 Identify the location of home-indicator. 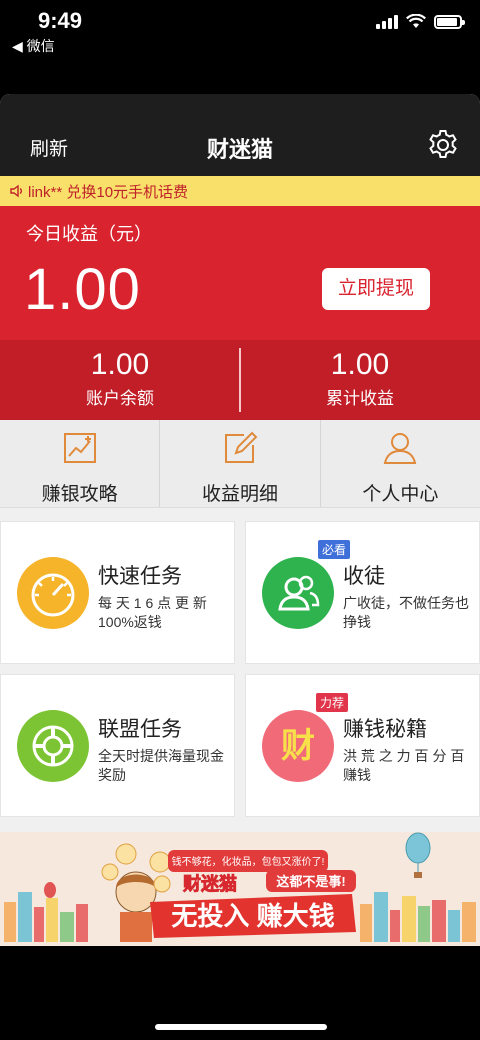
(241, 1027).